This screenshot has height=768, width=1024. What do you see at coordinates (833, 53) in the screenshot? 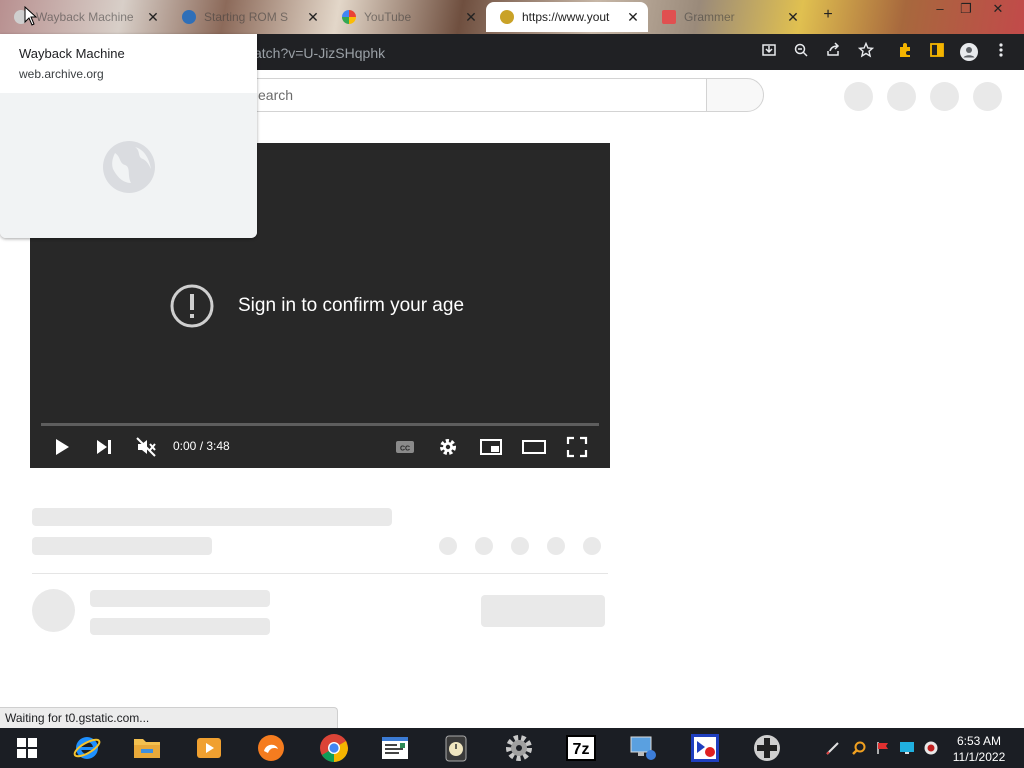
I see `share-icon` at bounding box center [833, 53].